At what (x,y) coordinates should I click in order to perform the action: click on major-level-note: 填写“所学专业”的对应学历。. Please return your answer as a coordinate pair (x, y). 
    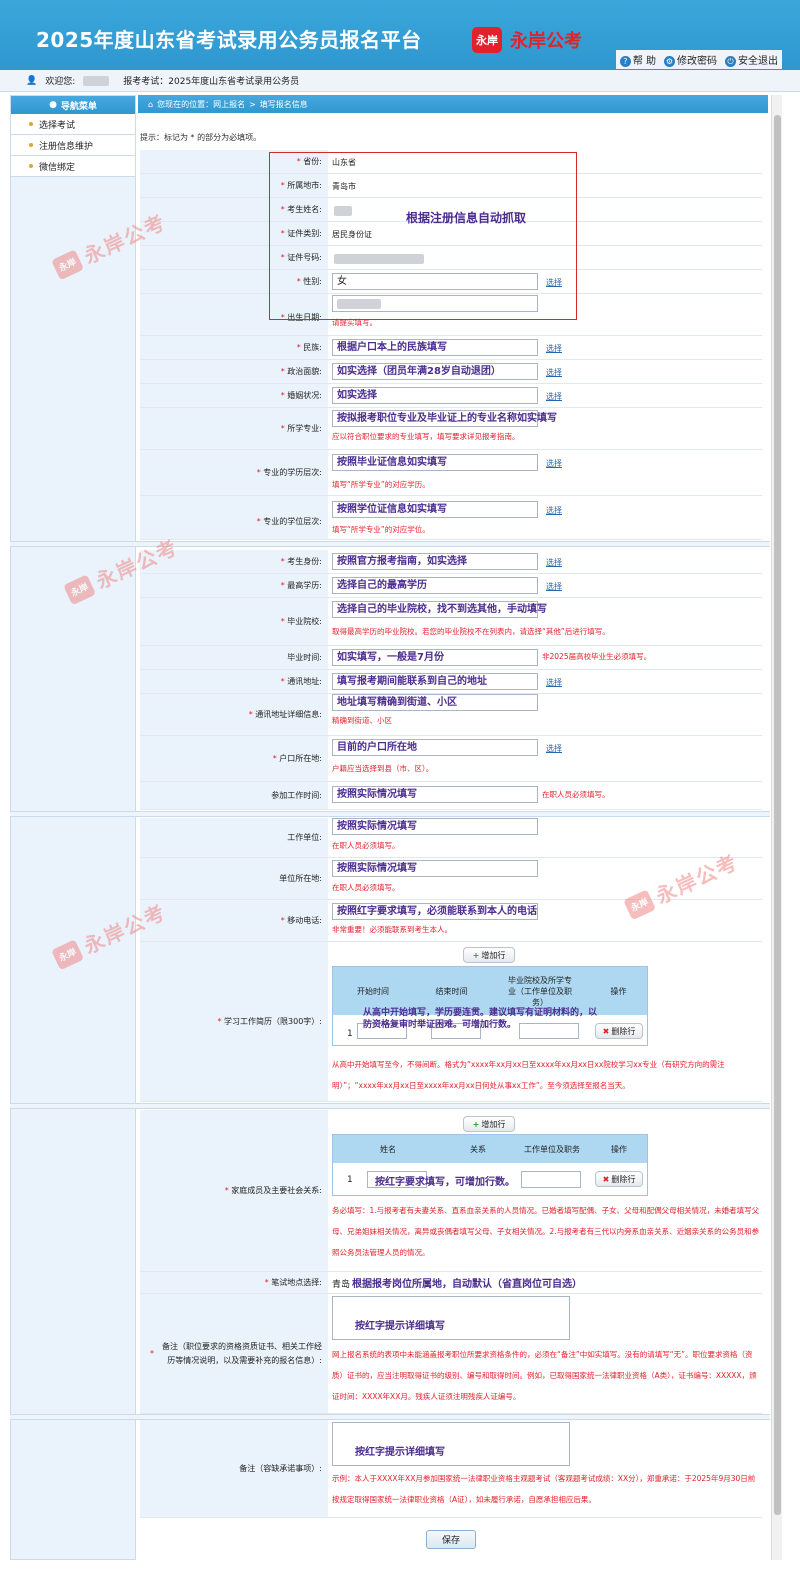
    Looking at the image, I should click on (381, 484).